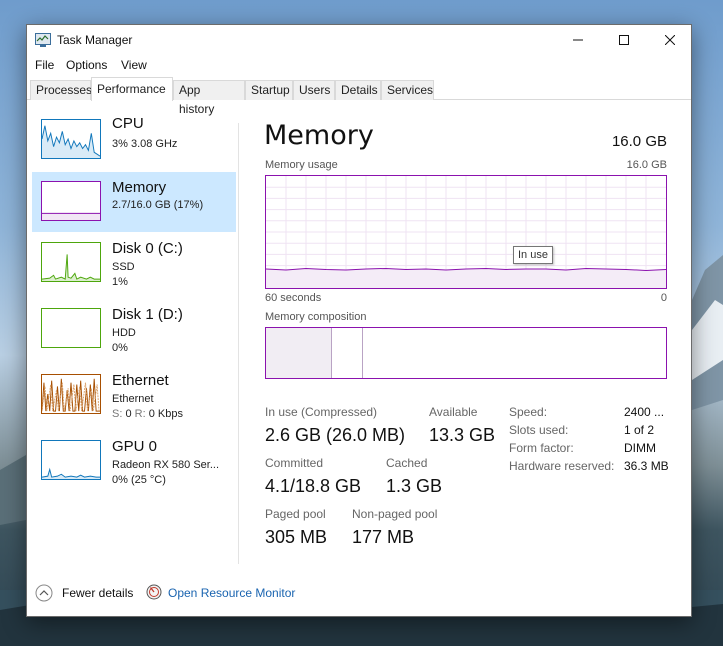 The height and width of the screenshot is (646, 723). I want to click on minimize-icon, so click(578, 40).